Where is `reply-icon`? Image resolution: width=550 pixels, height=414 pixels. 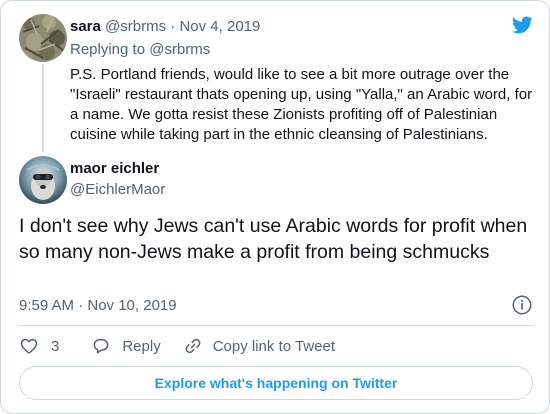 reply-icon is located at coordinates (101, 346).